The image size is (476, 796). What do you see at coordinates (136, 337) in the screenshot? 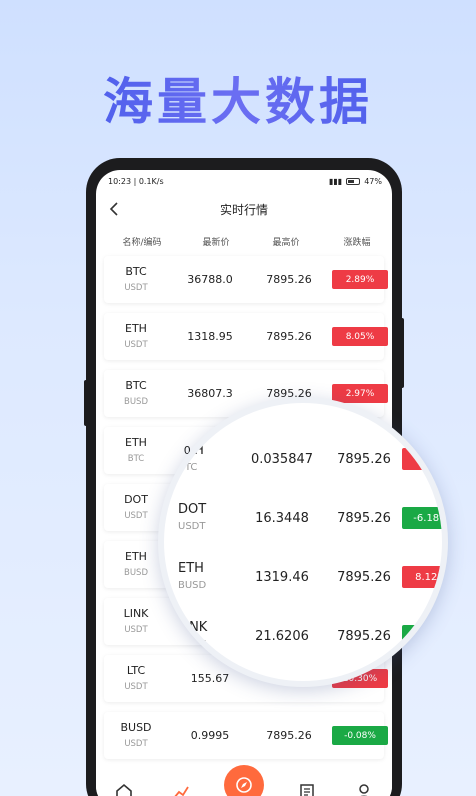
I see `symbol-cell: ETH USDT` at bounding box center [136, 337].